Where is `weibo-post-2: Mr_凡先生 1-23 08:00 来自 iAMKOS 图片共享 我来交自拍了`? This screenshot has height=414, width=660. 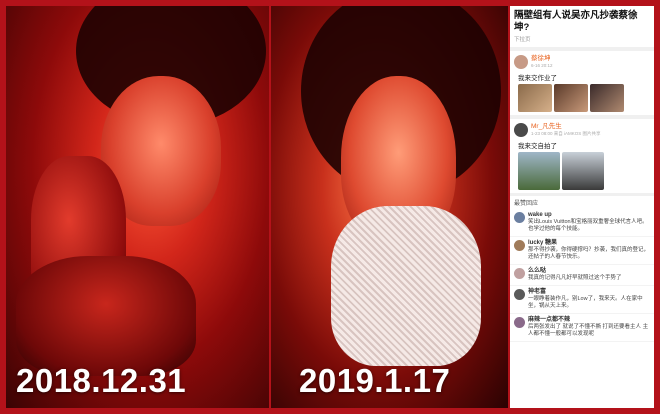 weibo-post-2: Mr_凡先生 1-23 08:00 来自 iAMKOS 图片共享 我来交自拍了 is located at coordinates (582, 154).